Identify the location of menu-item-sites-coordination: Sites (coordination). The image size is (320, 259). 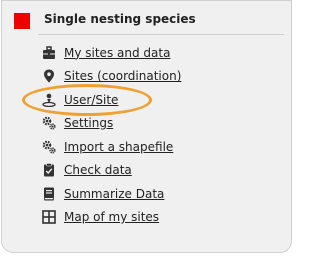
(111, 77).